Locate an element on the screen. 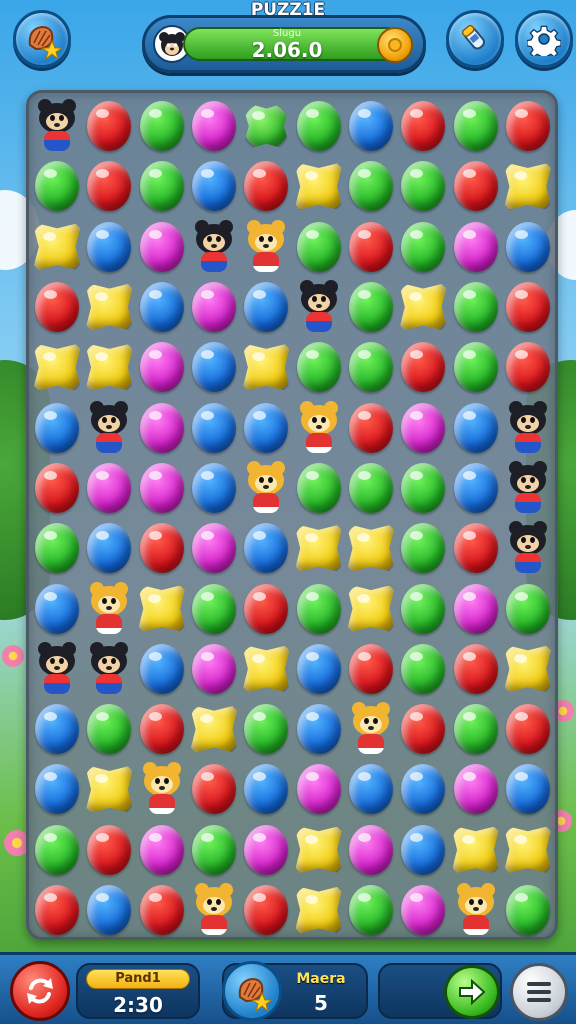  leaf-gem-tile is located at coordinates (266, 126).